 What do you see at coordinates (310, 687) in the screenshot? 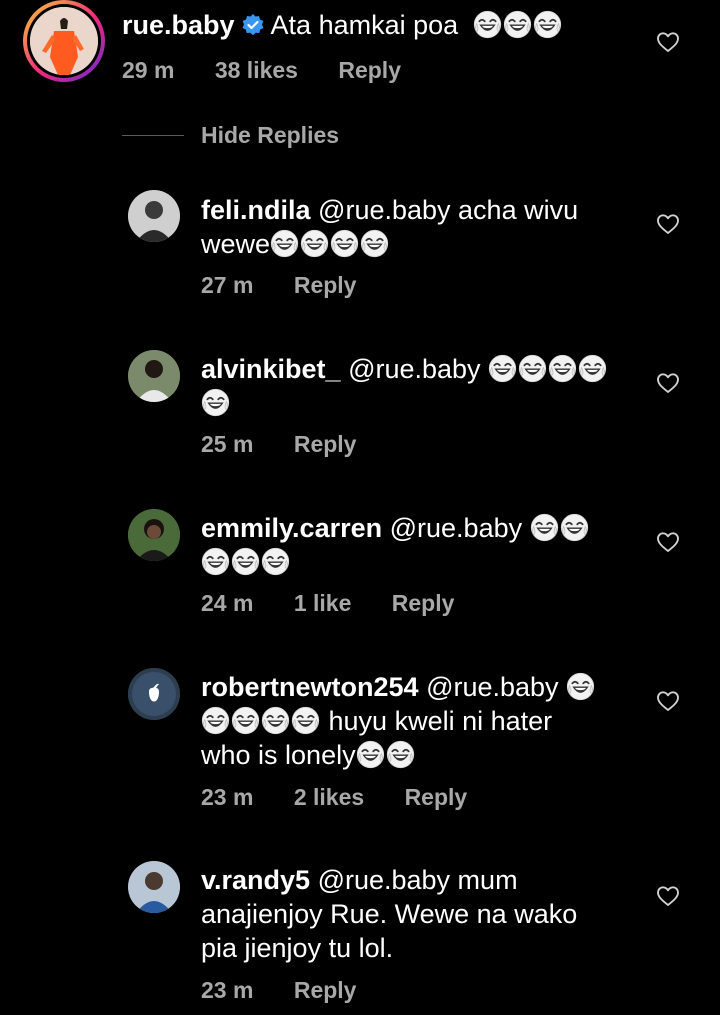
I see `username: robertnewton254` at bounding box center [310, 687].